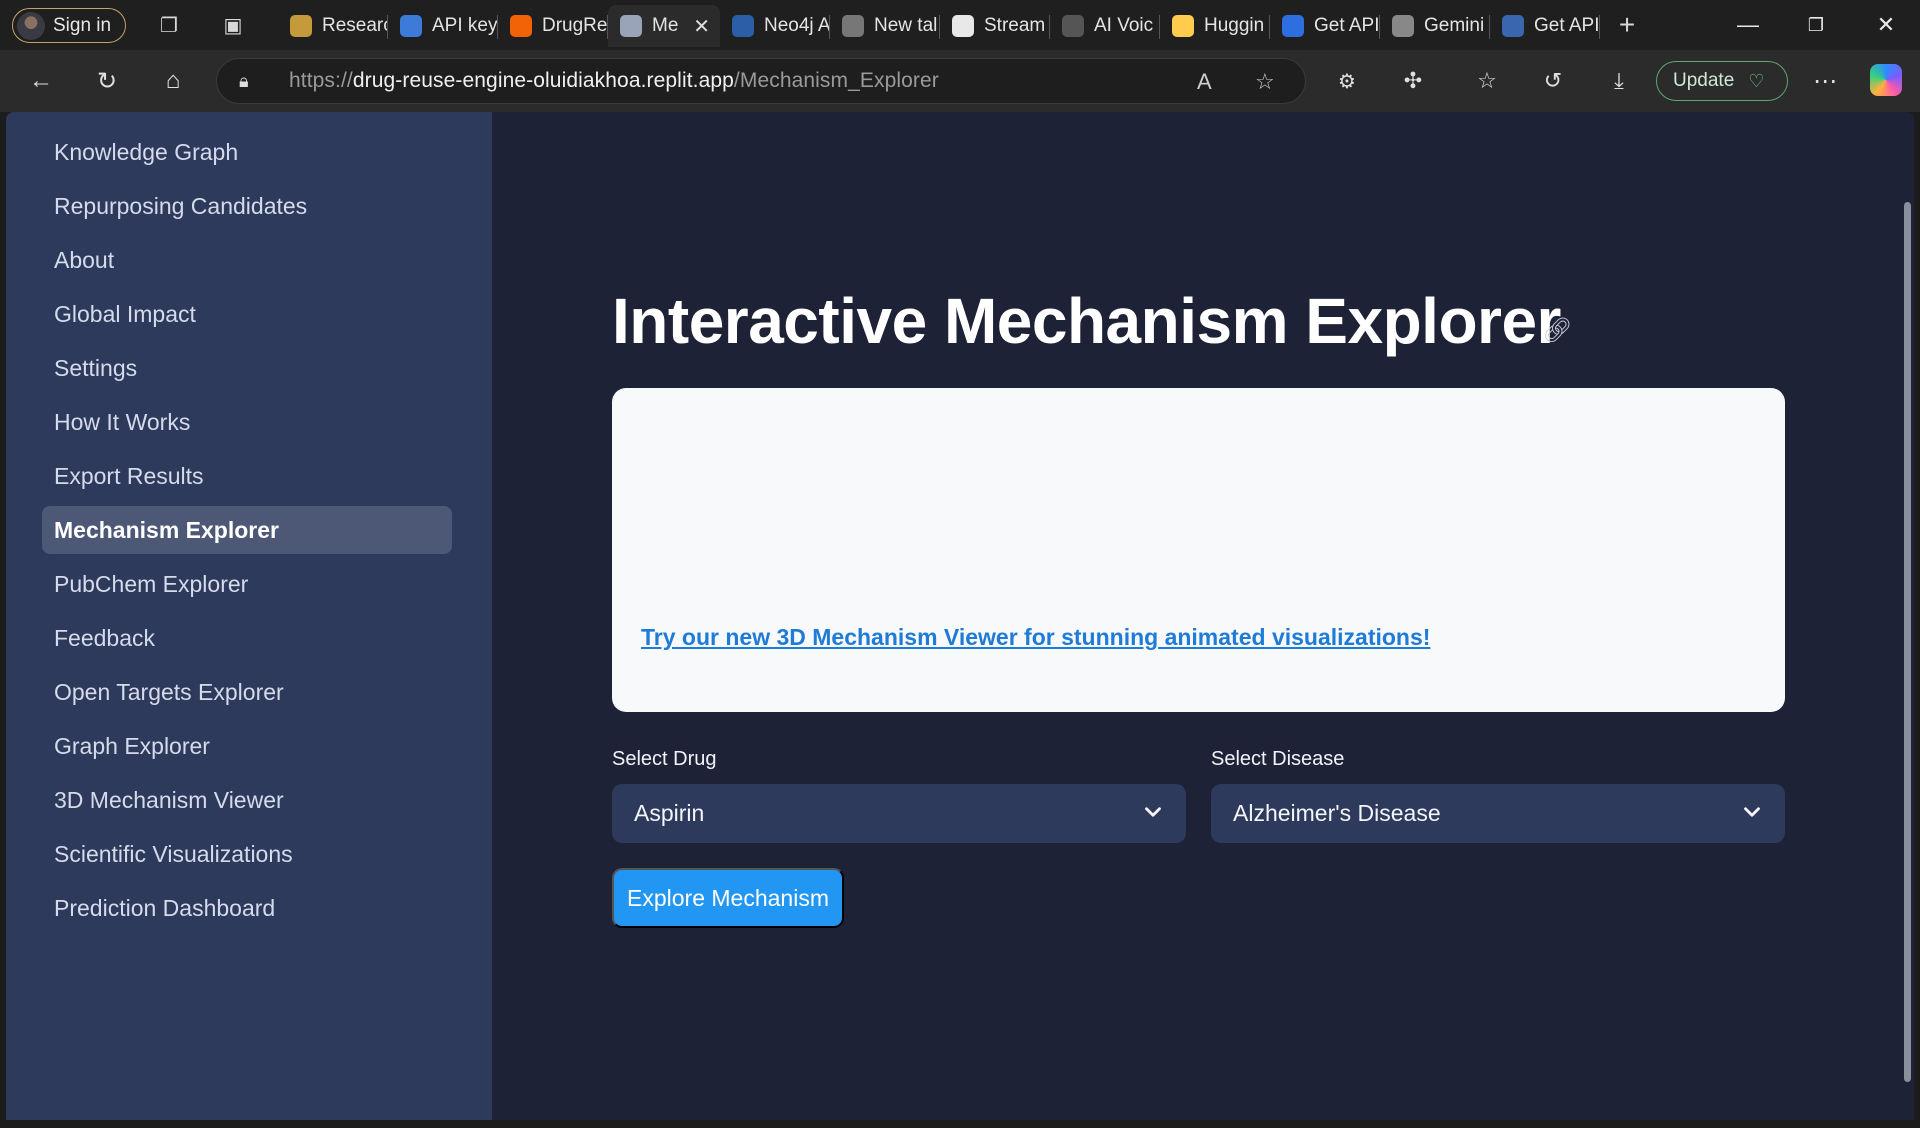 This screenshot has height=1128, width=1920. What do you see at coordinates (1825, 81) in the screenshot?
I see `more-menu-icon: ⋯` at bounding box center [1825, 81].